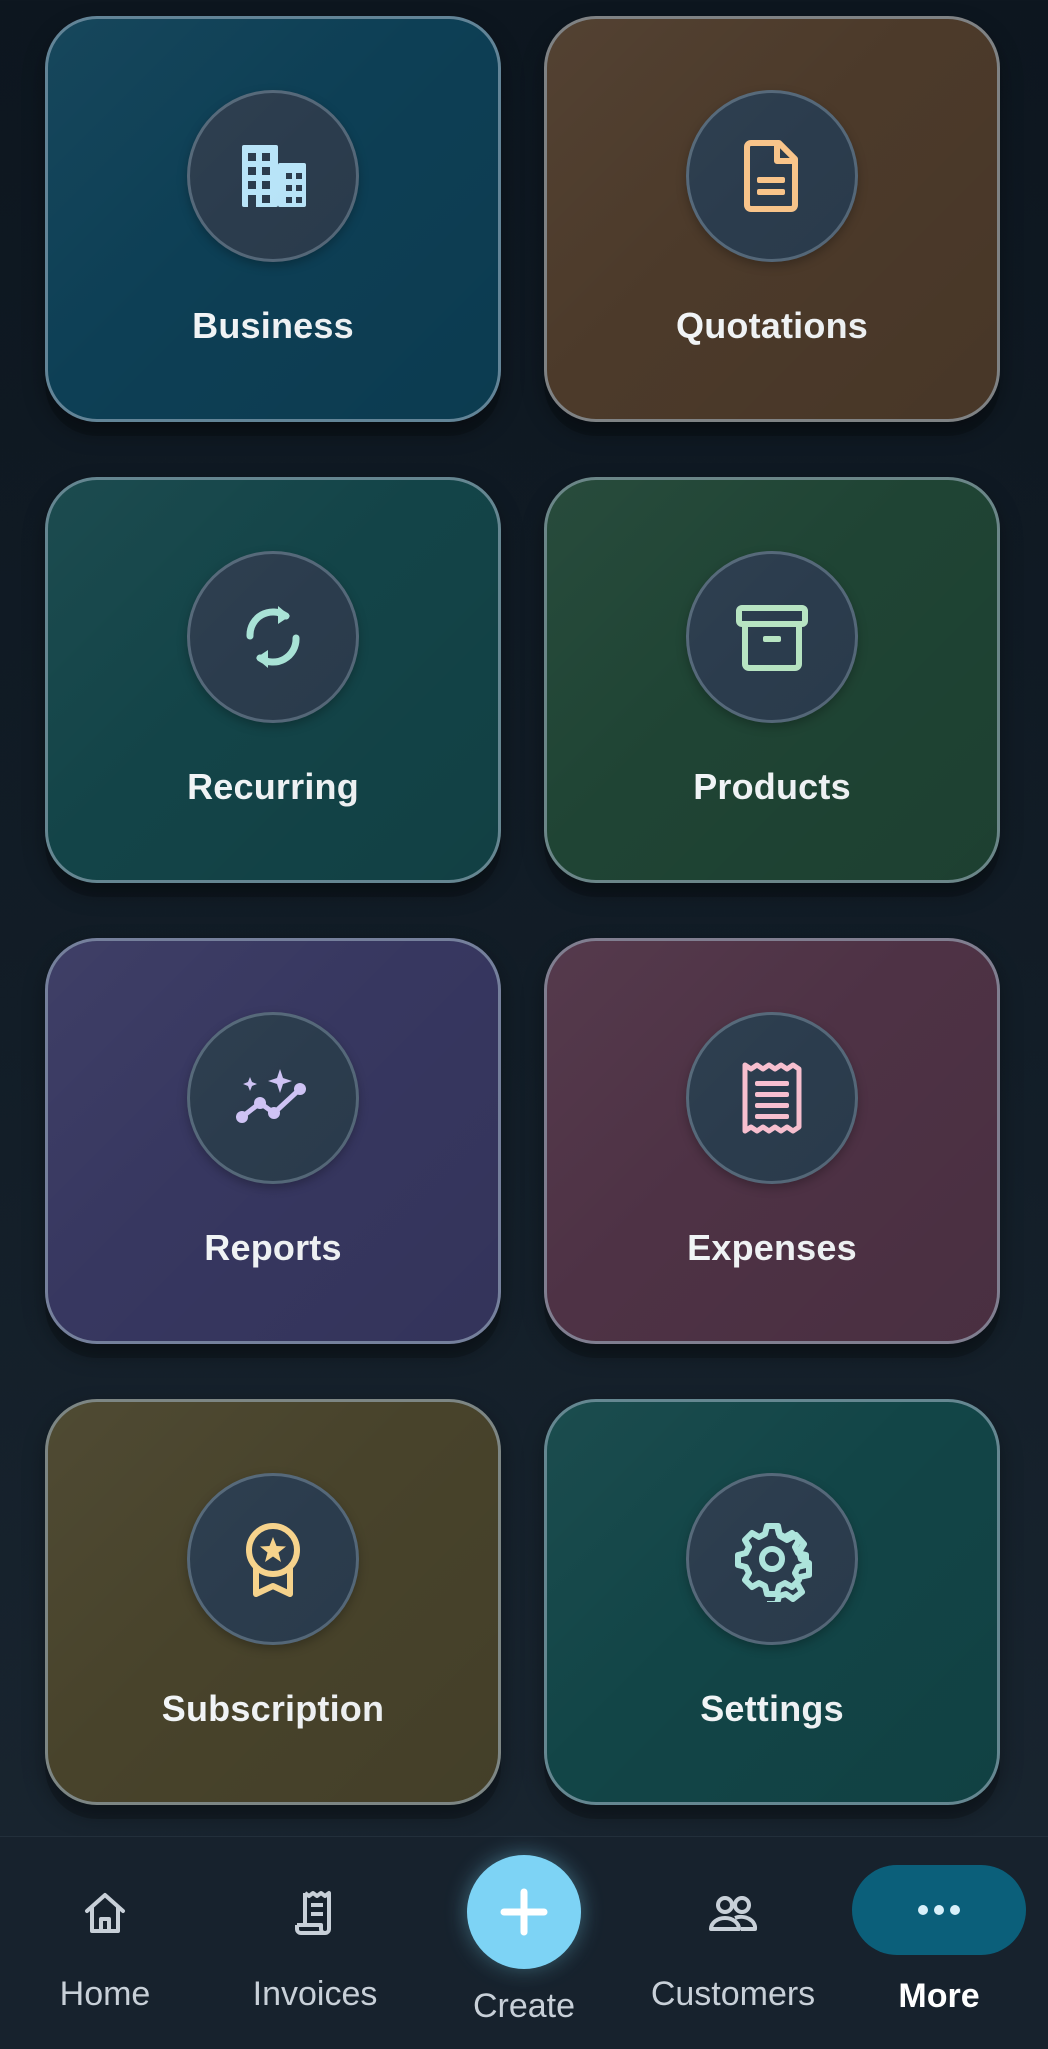 Image resolution: width=1048 pixels, height=2049 pixels. I want to click on settings-tile: Settings, so click(772, 1602).